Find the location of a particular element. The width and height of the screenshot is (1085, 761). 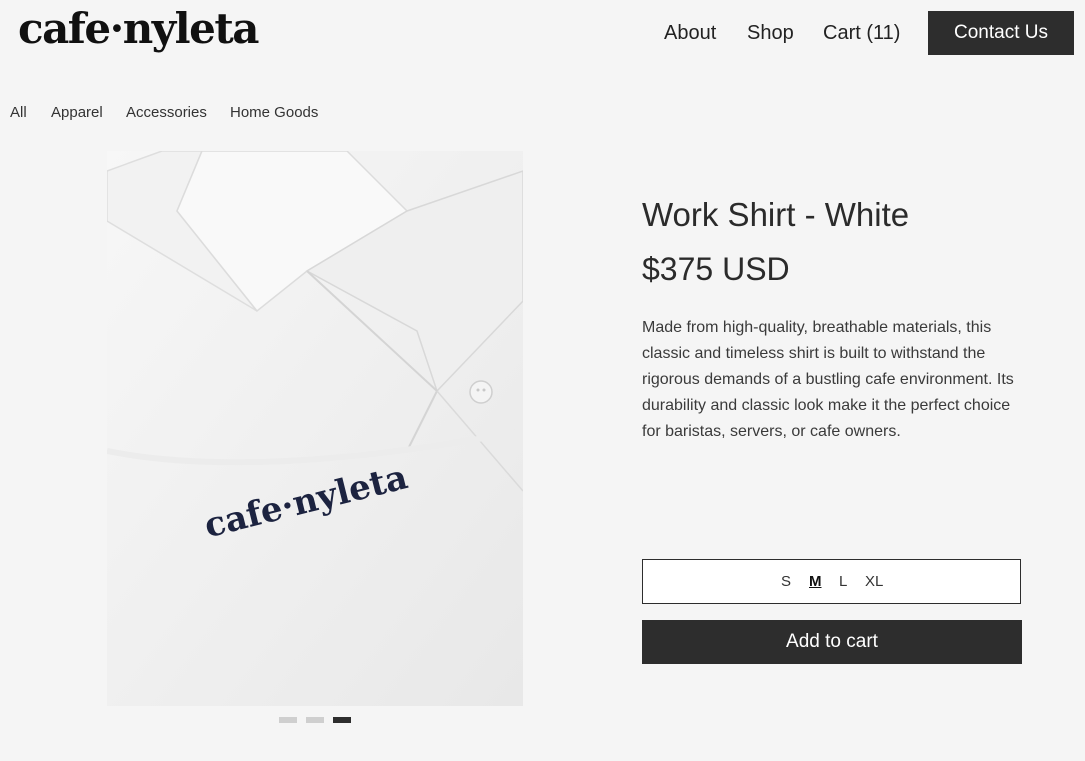

product-price: $375 USD is located at coordinates (716, 269).